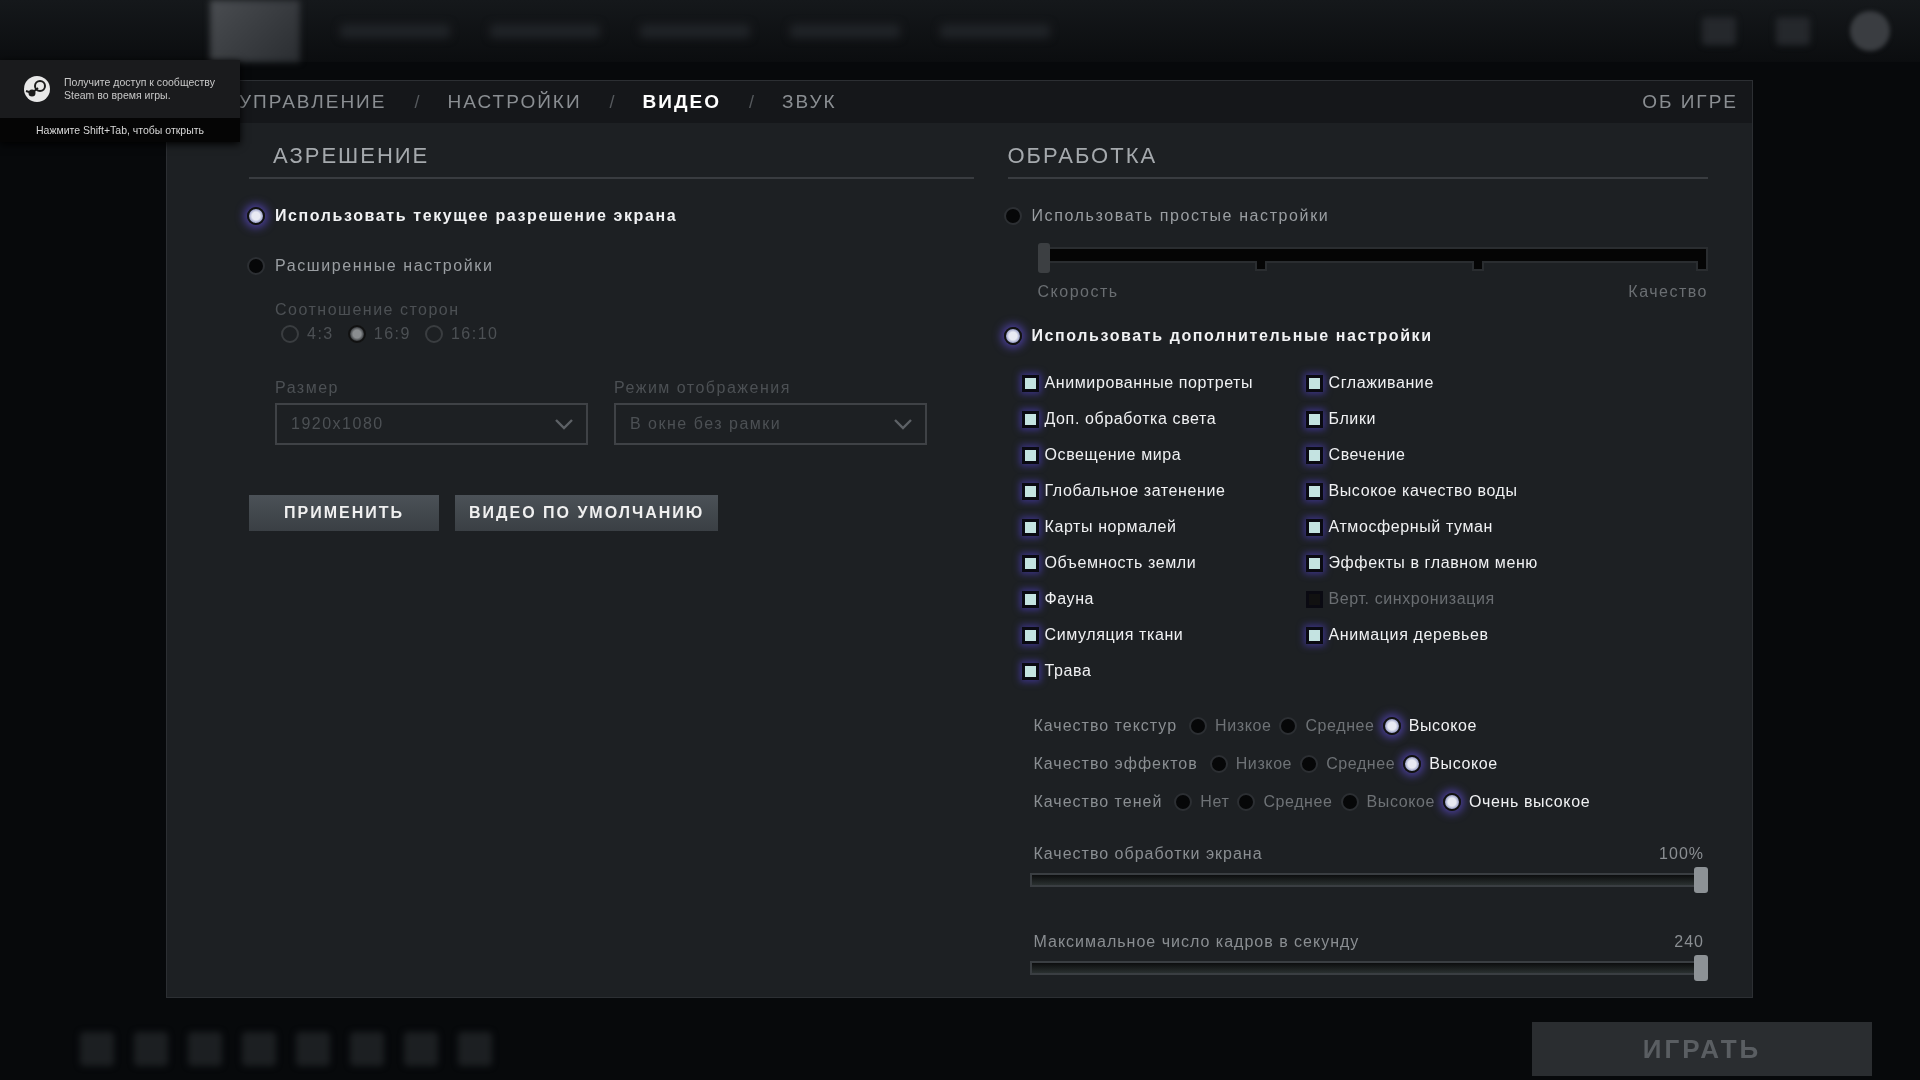 The width and height of the screenshot is (1920, 1080). What do you see at coordinates (352, 156) in the screenshot?
I see `section-heading: АЗРЕШЕНИЕ` at bounding box center [352, 156].